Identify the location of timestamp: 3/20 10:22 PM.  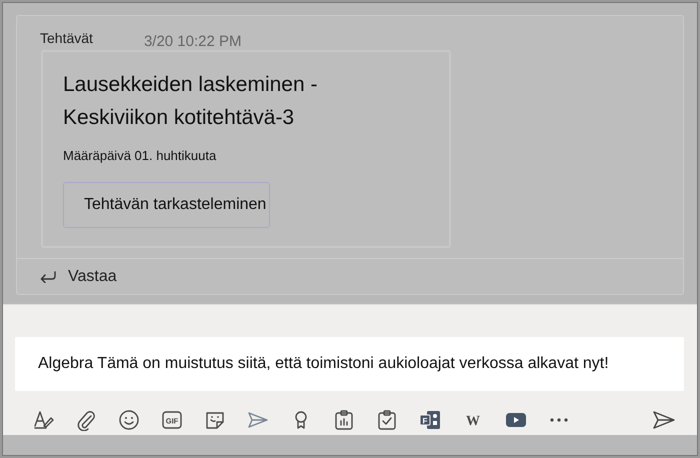
(193, 41).